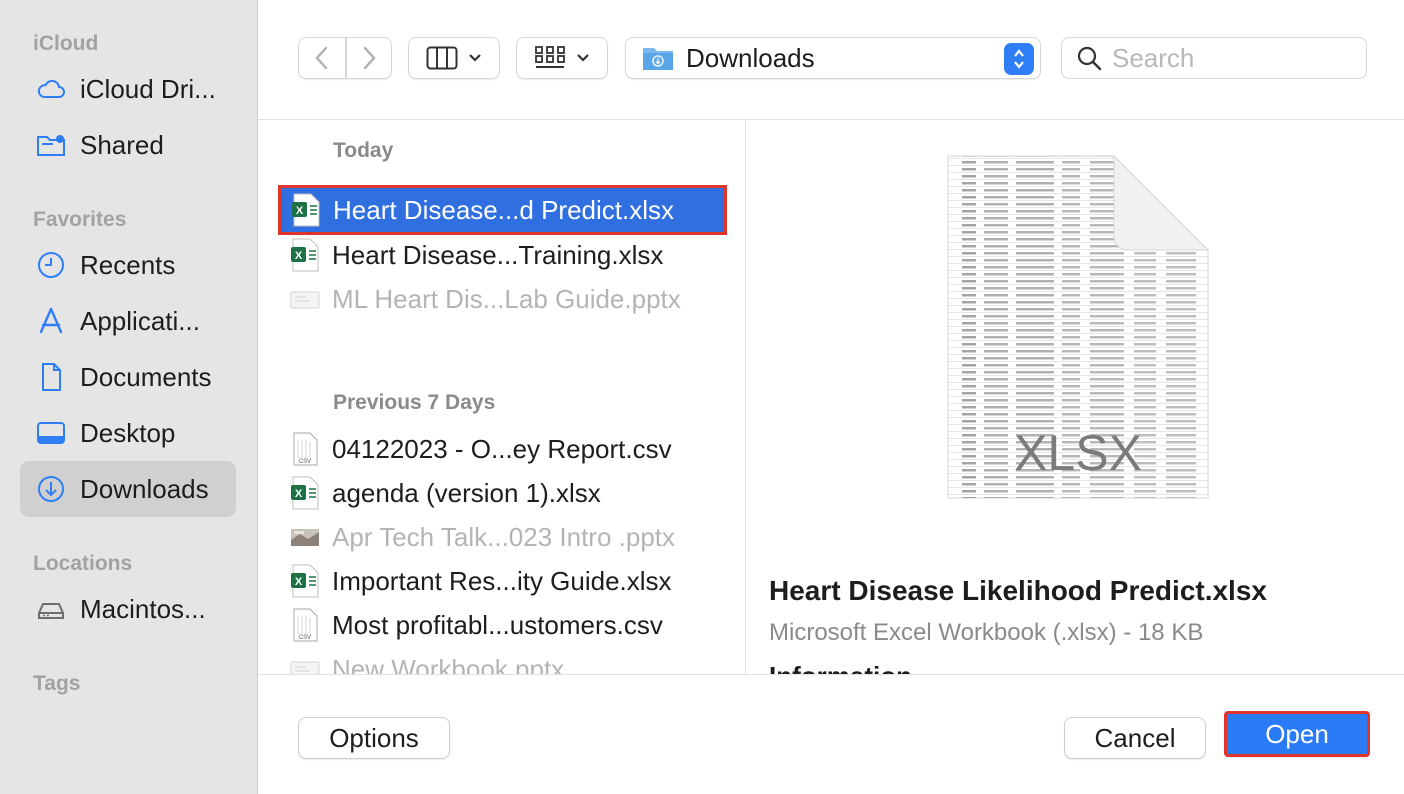 The height and width of the screenshot is (794, 1404). What do you see at coordinates (1078, 326) in the screenshot?
I see `xlsx-document-thumbnail: XLSX` at bounding box center [1078, 326].